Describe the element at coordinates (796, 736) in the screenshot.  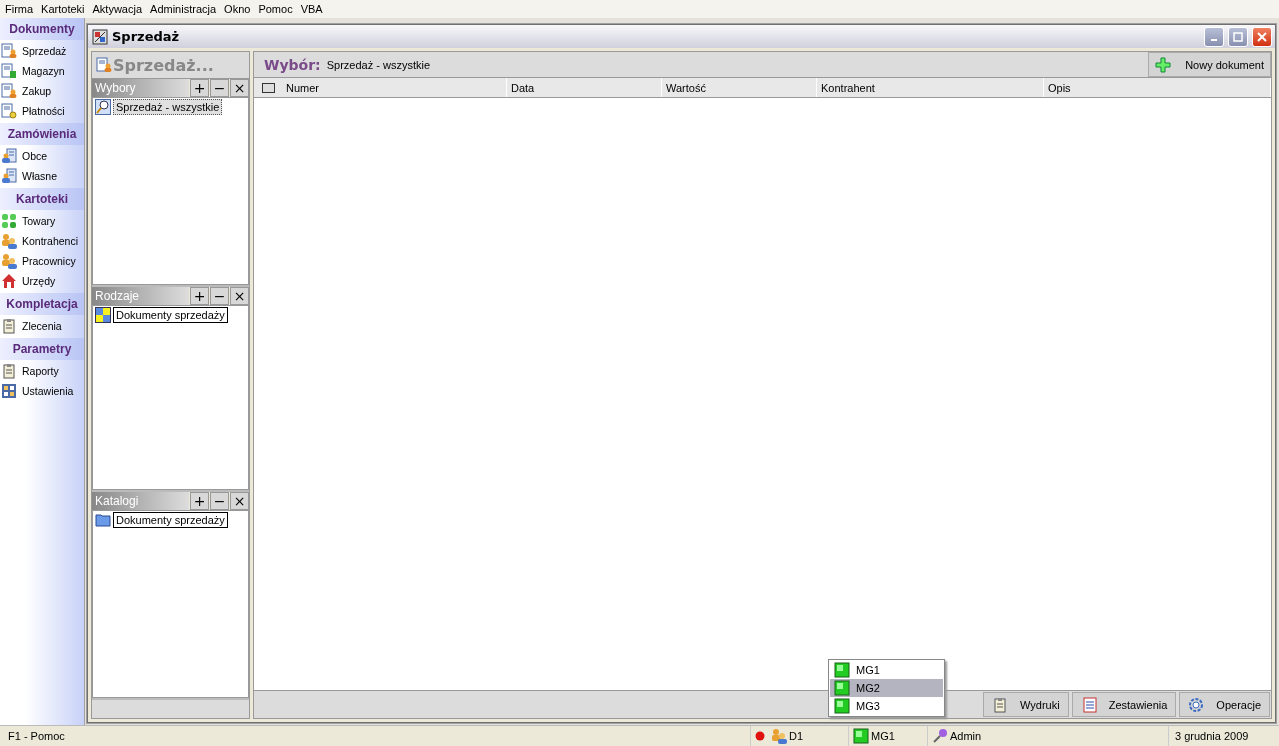
I see `database-label: D1` at that location.